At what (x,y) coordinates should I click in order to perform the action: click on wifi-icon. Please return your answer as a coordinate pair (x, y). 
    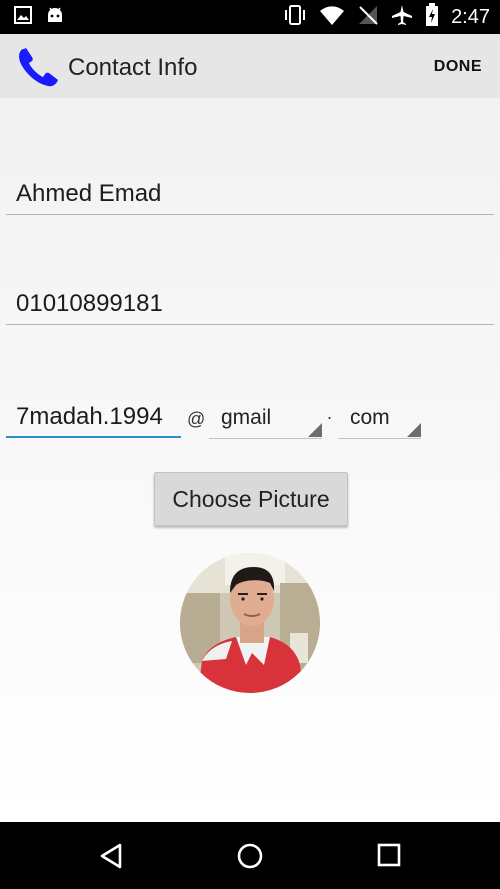
    Looking at the image, I should click on (332, 17).